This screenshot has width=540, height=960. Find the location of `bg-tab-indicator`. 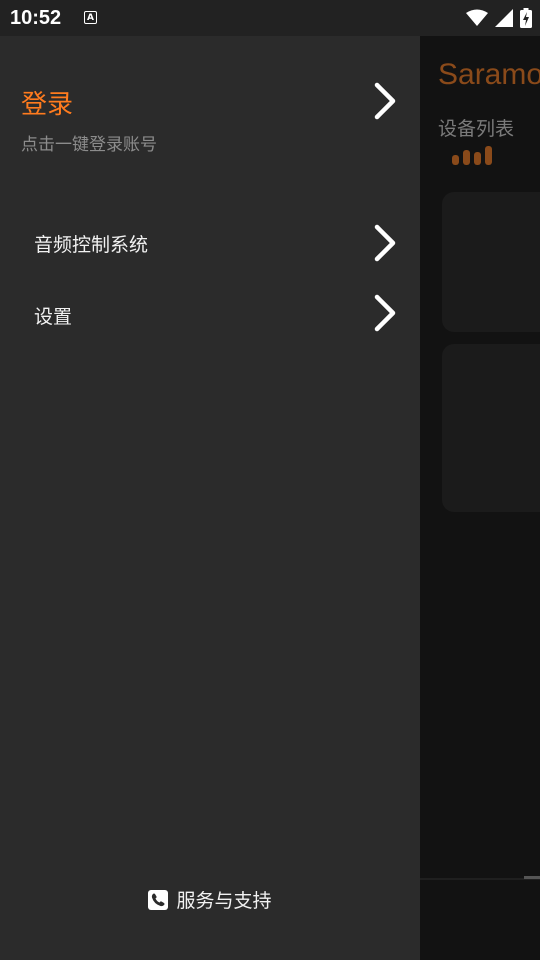

bg-tab-indicator is located at coordinates (532, 877).